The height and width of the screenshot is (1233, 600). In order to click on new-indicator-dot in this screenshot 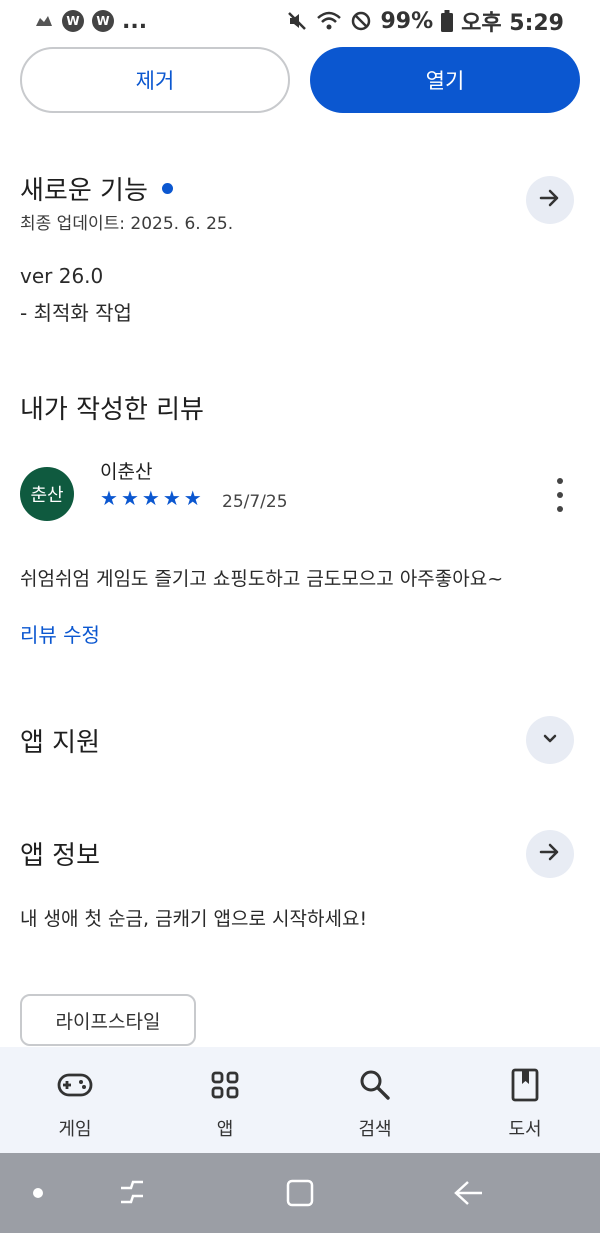, I will do `click(167, 188)`.